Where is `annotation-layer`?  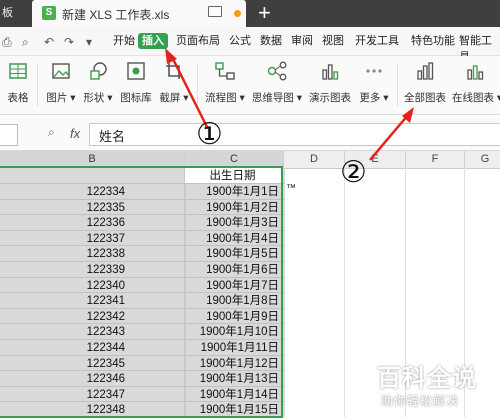 annotation-layer is located at coordinates (289, 104).